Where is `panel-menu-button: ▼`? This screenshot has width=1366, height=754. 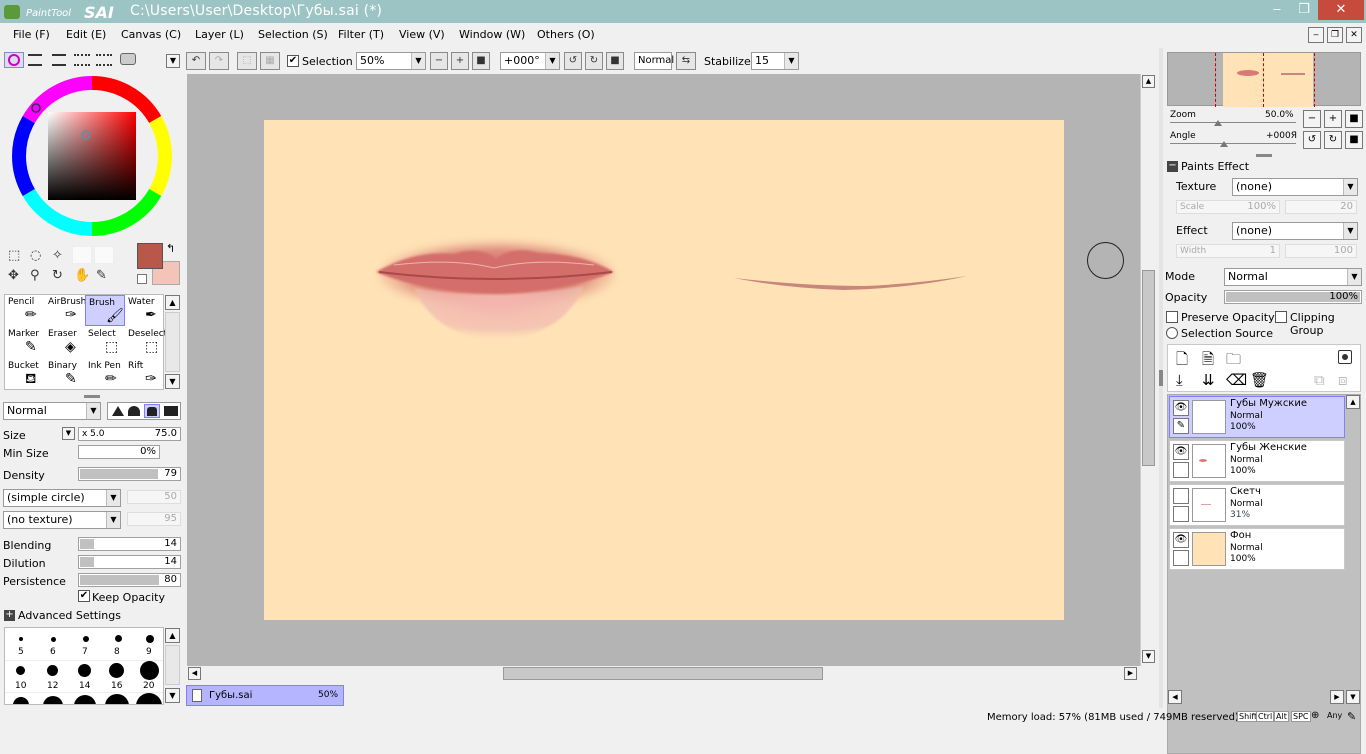 panel-menu-button: ▼ is located at coordinates (173, 61).